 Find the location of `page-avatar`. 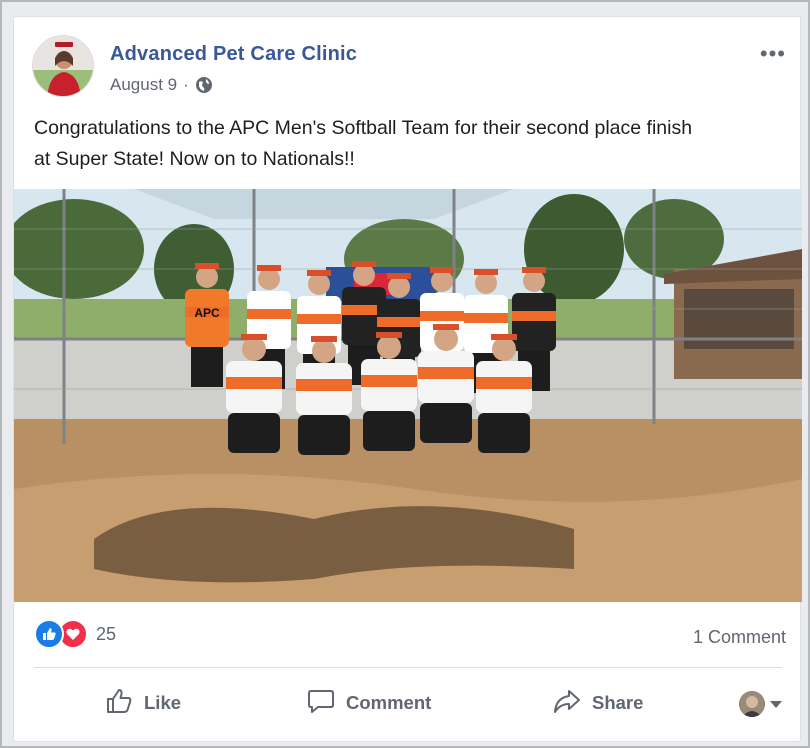

page-avatar is located at coordinates (63, 66).